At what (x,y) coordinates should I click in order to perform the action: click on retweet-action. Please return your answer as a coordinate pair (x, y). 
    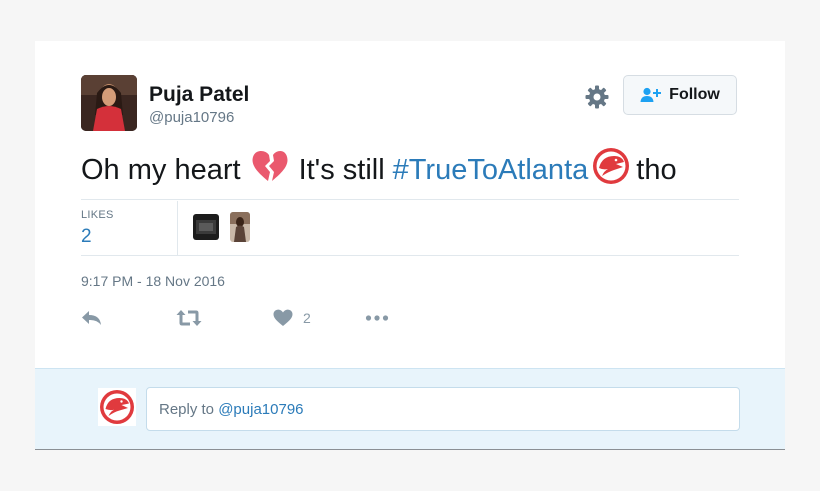
    Looking at the image, I should click on (189, 318).